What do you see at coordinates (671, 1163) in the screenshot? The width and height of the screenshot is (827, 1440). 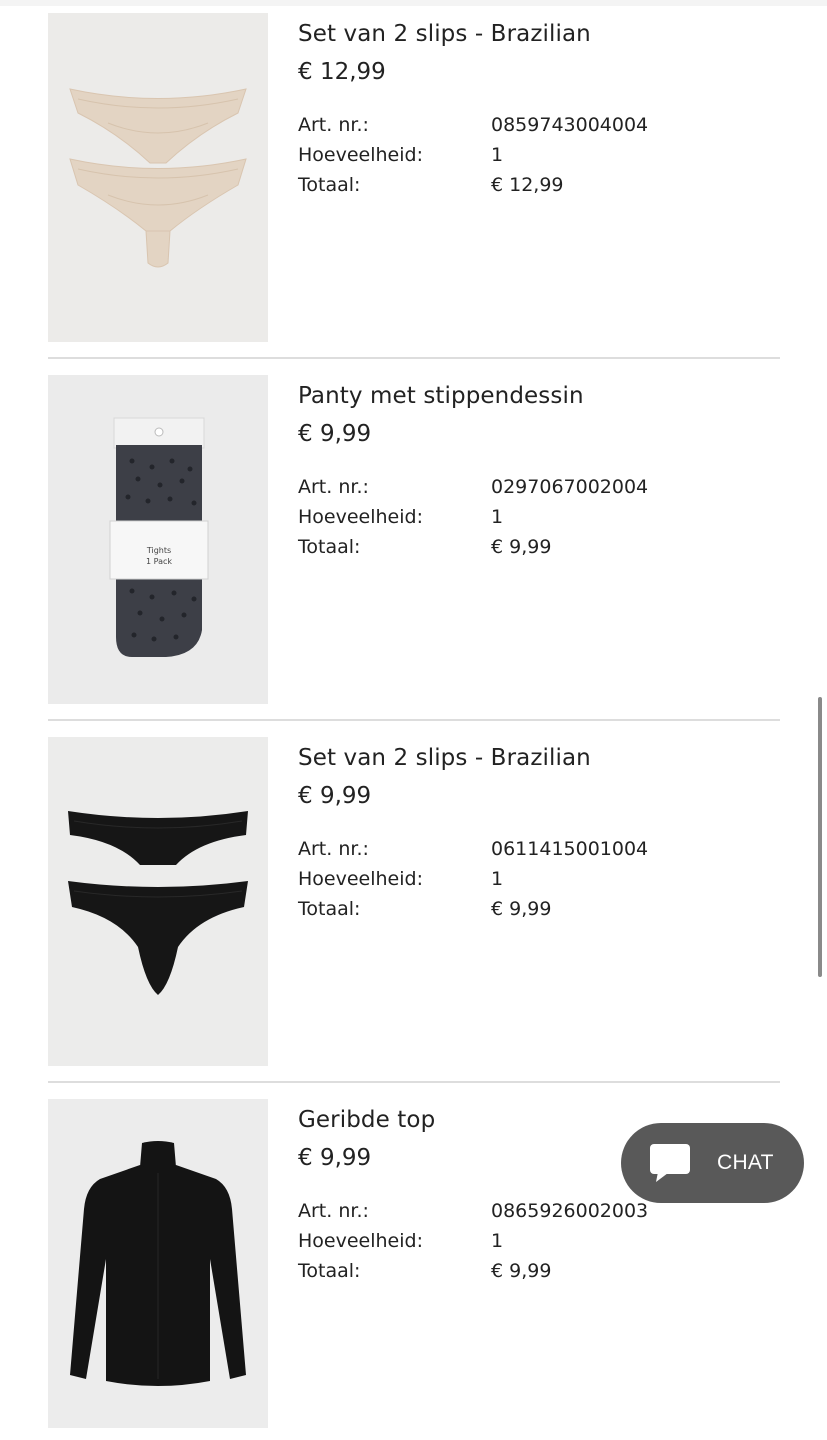 I see `chat-bubble-icon` at bounding box center [671, 1163].